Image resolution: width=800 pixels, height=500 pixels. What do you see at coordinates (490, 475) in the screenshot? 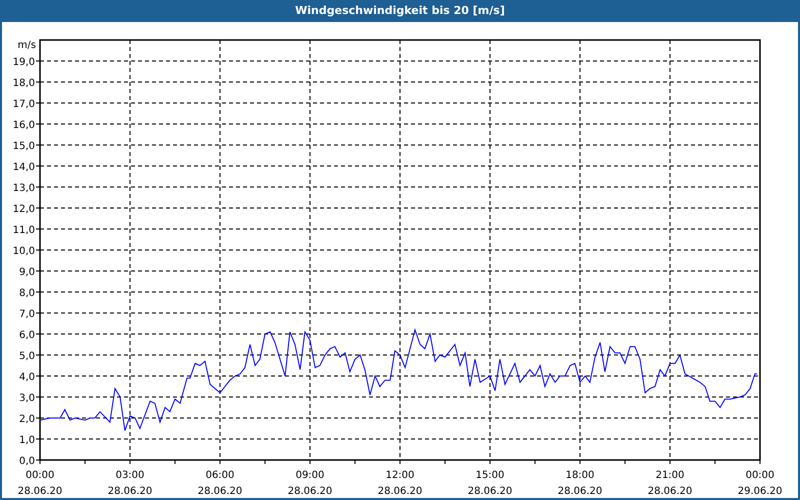
I see `x-tick-label: 15:00` at bounding box center [490, 475].